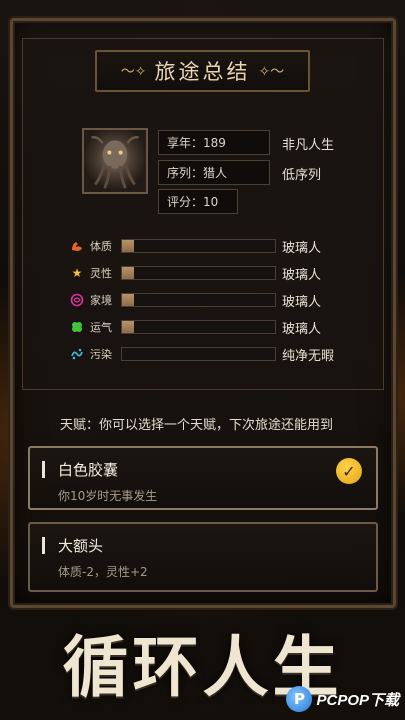  What do you see at coordinates (81, 546) in the screenshot?
I see `talent-title: 大额头` at bounding box center [81, 546].